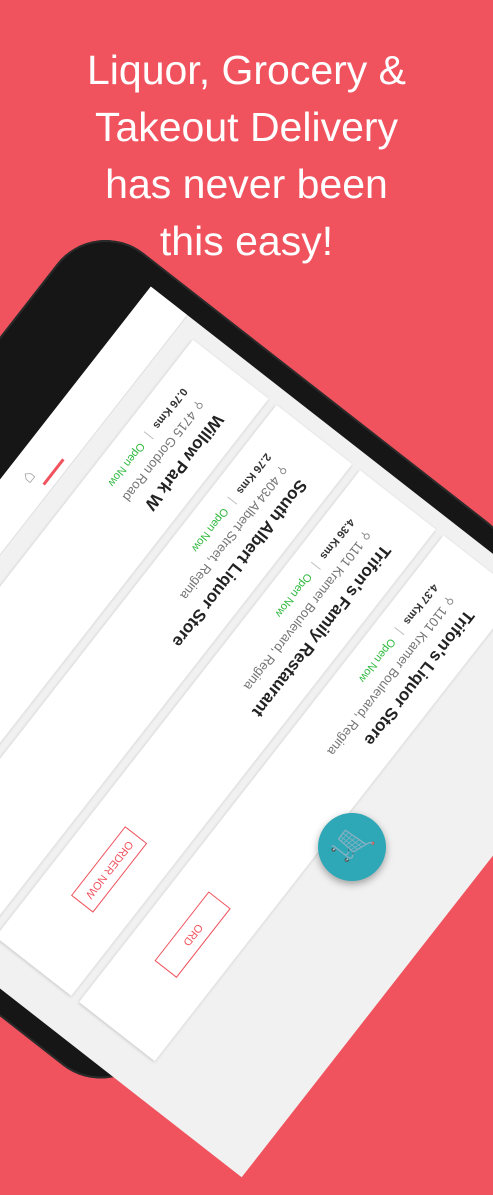  What do you see at coordinates (28, 476) in the screenshot?
I see `store-icon: ⌂` at bounding box center [28, 476].